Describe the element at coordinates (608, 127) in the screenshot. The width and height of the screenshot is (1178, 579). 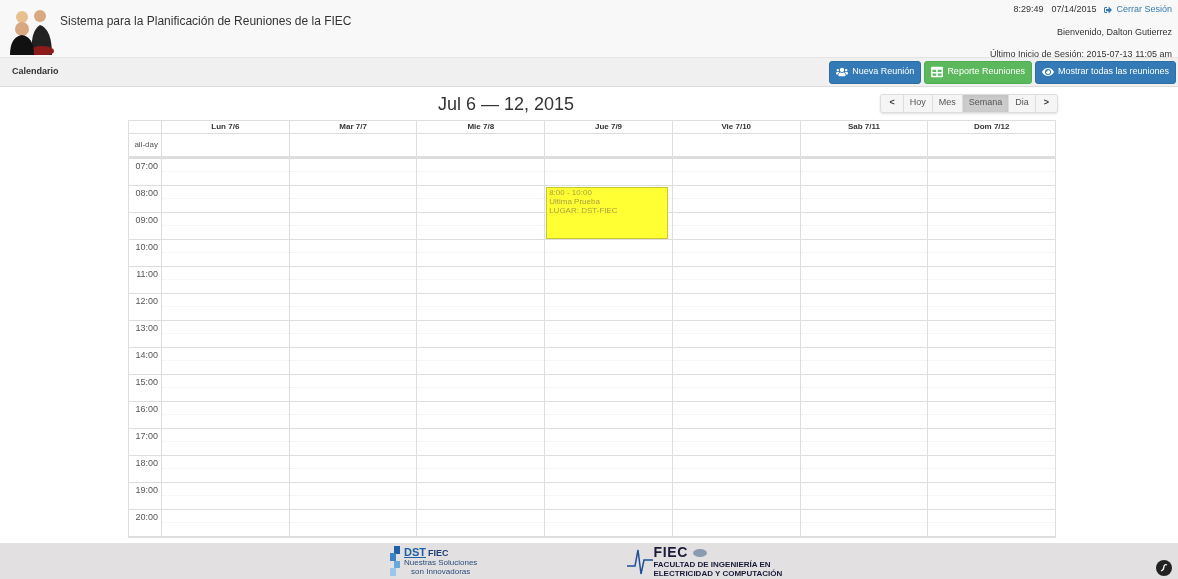
I see `day-header: Jue 7/9` at that location.